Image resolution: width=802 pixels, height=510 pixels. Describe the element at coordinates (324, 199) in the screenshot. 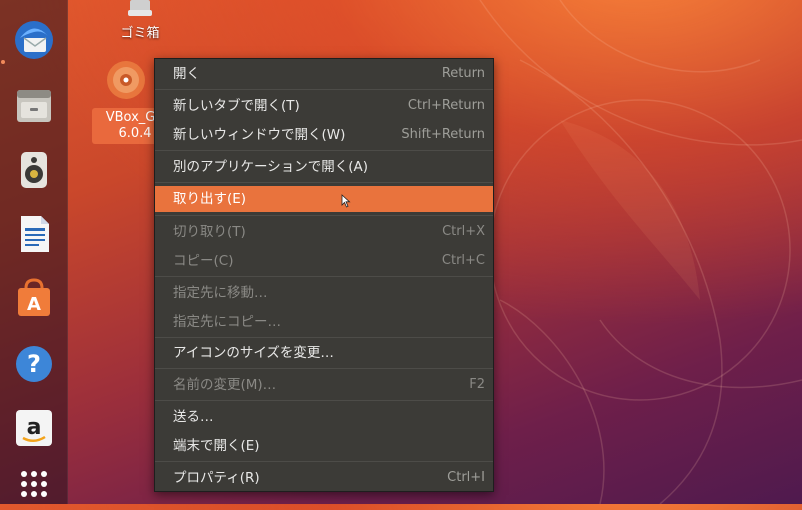

I see `menu-item-eject: 取り出す(E)` at that location.